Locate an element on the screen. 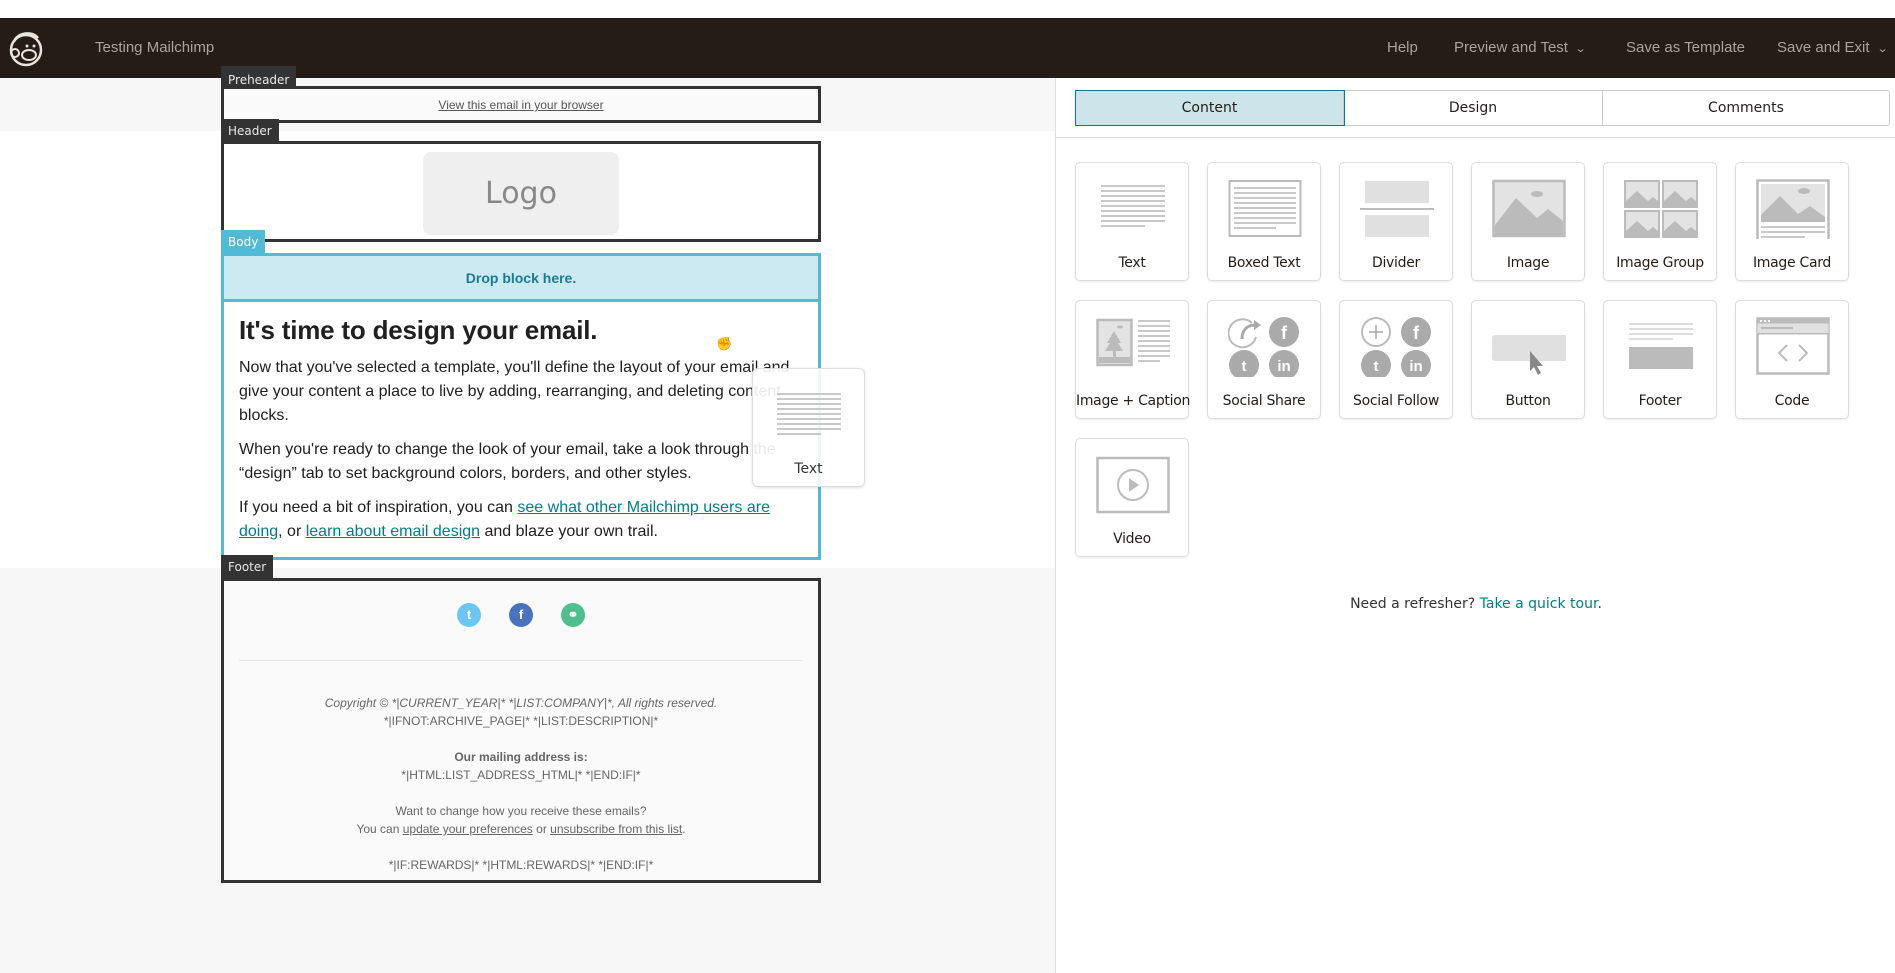 This screenshot has height=973, width=1895. divider-block-icon is located at coordinates (1397, 209).